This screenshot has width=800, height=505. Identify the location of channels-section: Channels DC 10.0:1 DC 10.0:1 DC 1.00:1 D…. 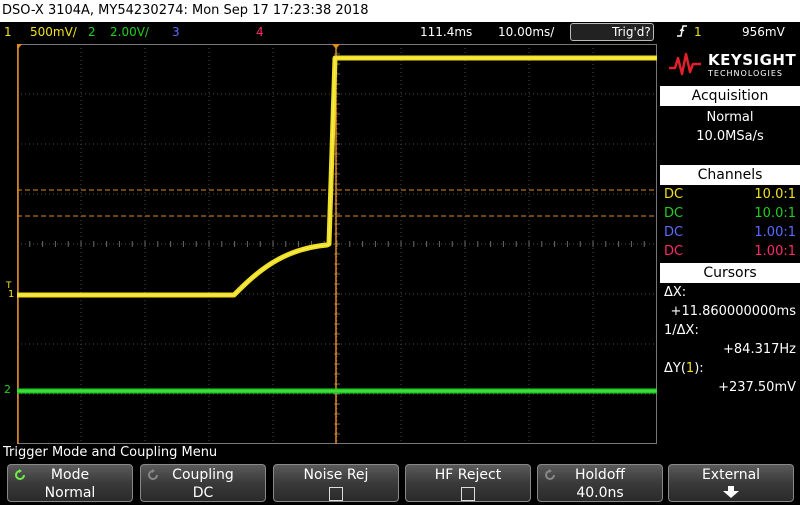
(730, 213).